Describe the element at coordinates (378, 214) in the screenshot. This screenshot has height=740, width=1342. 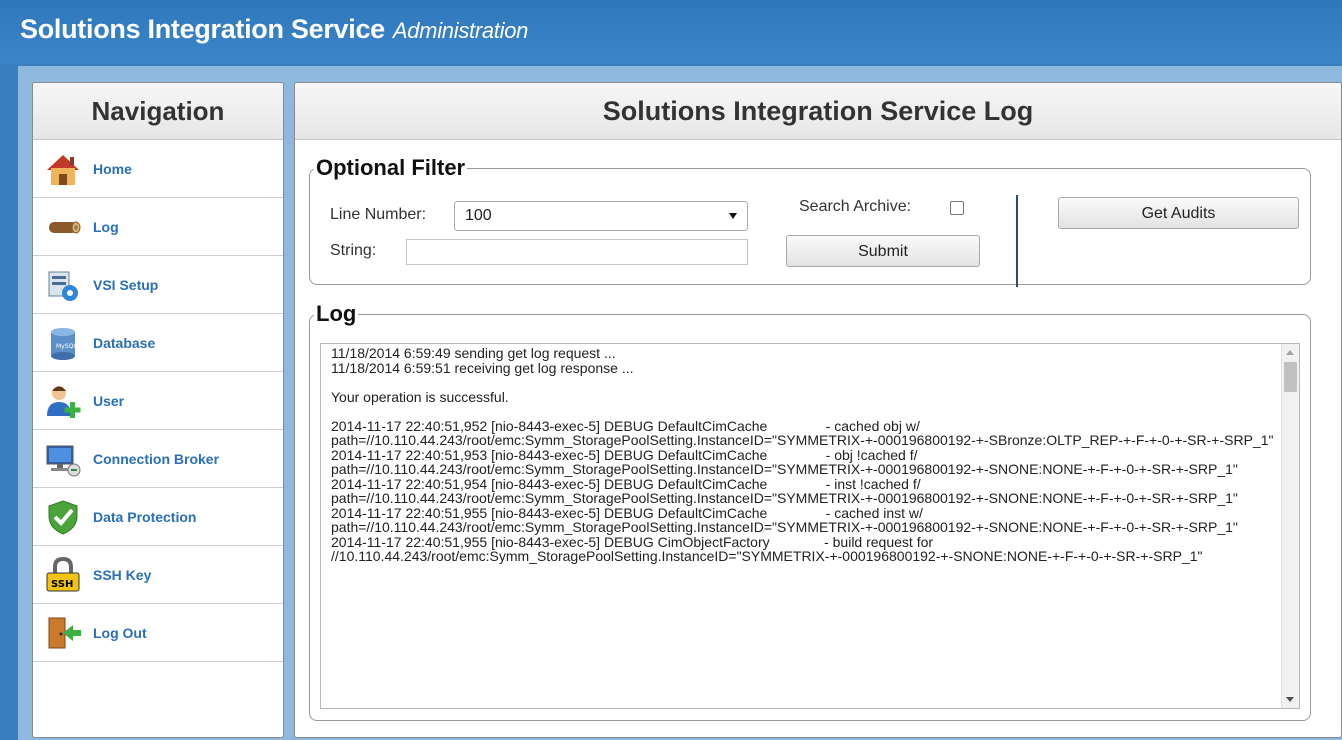
I see `line-number-label: Line Number:` at that location.